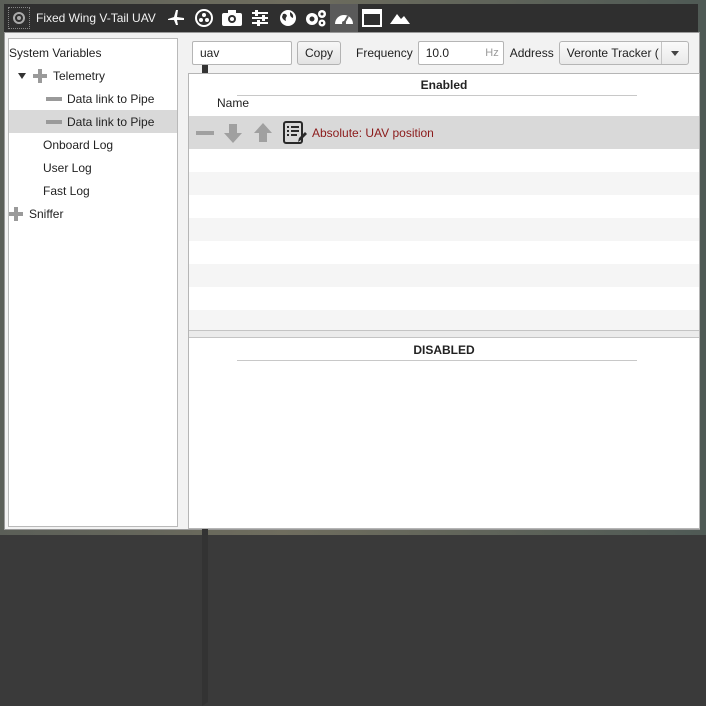  What do you see at coordinates (437, 53) in the screenshot?
I see `frequency-value: 10.0` at bounding box center [437, 53].